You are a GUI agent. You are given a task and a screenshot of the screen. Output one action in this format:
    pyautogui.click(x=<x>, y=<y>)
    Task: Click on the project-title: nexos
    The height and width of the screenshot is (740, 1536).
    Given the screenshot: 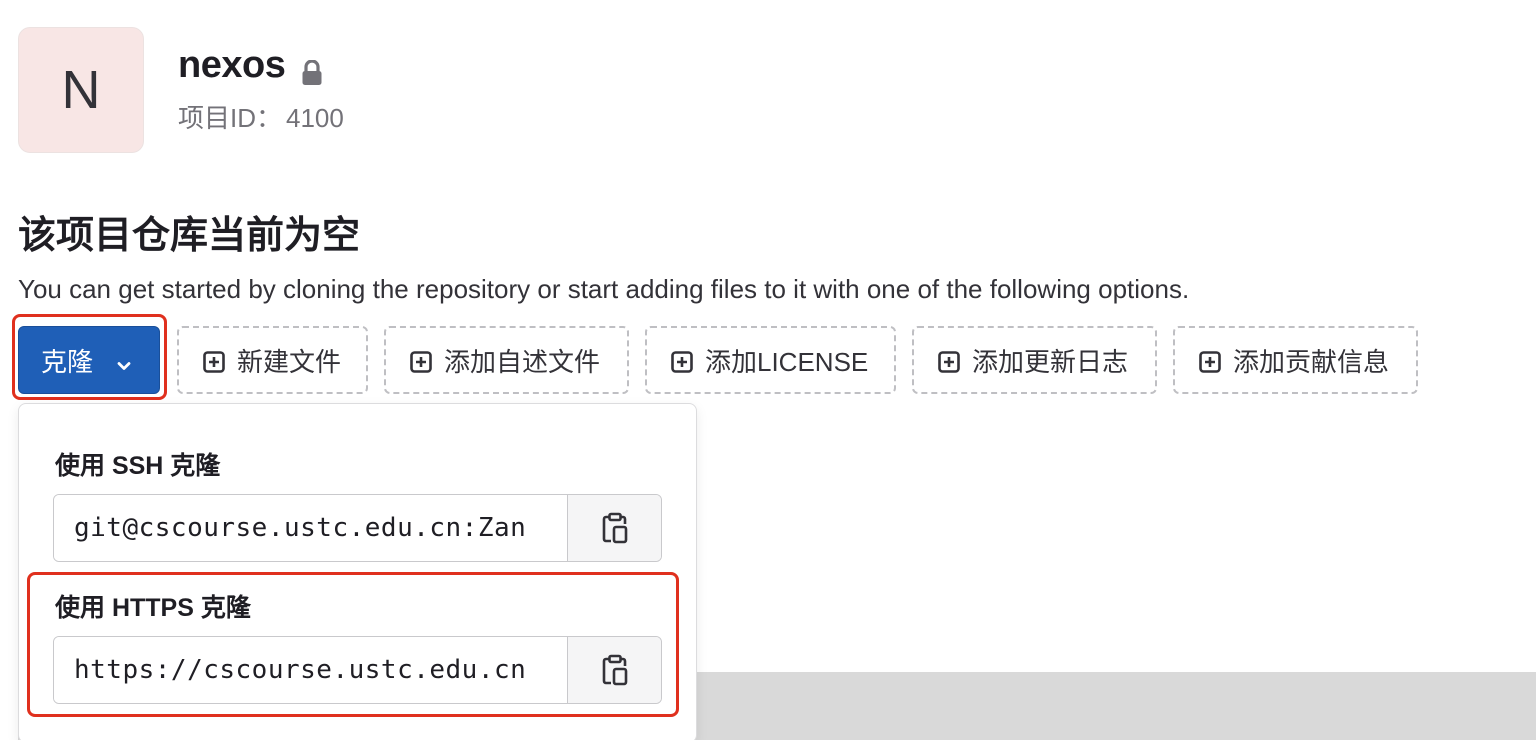 What is the action you would take?
    pyautogui.click(x=250, y=65)
    